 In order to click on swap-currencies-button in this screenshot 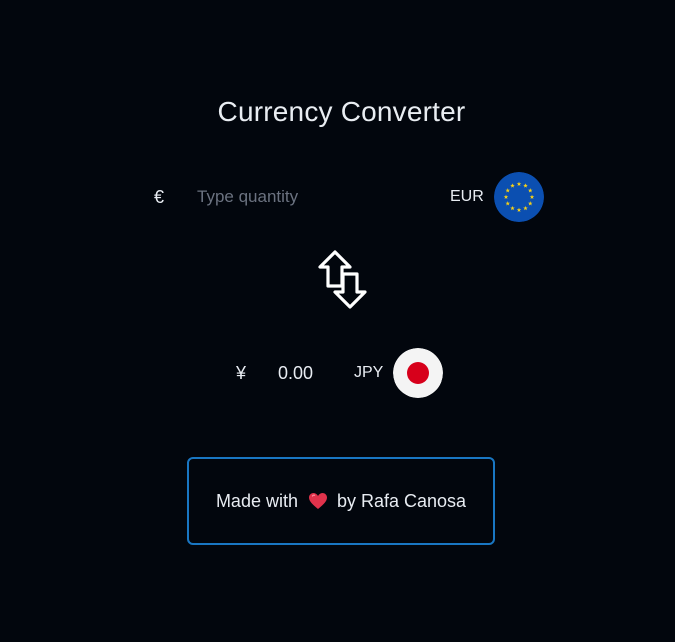, I will do `click(342, 280)`.